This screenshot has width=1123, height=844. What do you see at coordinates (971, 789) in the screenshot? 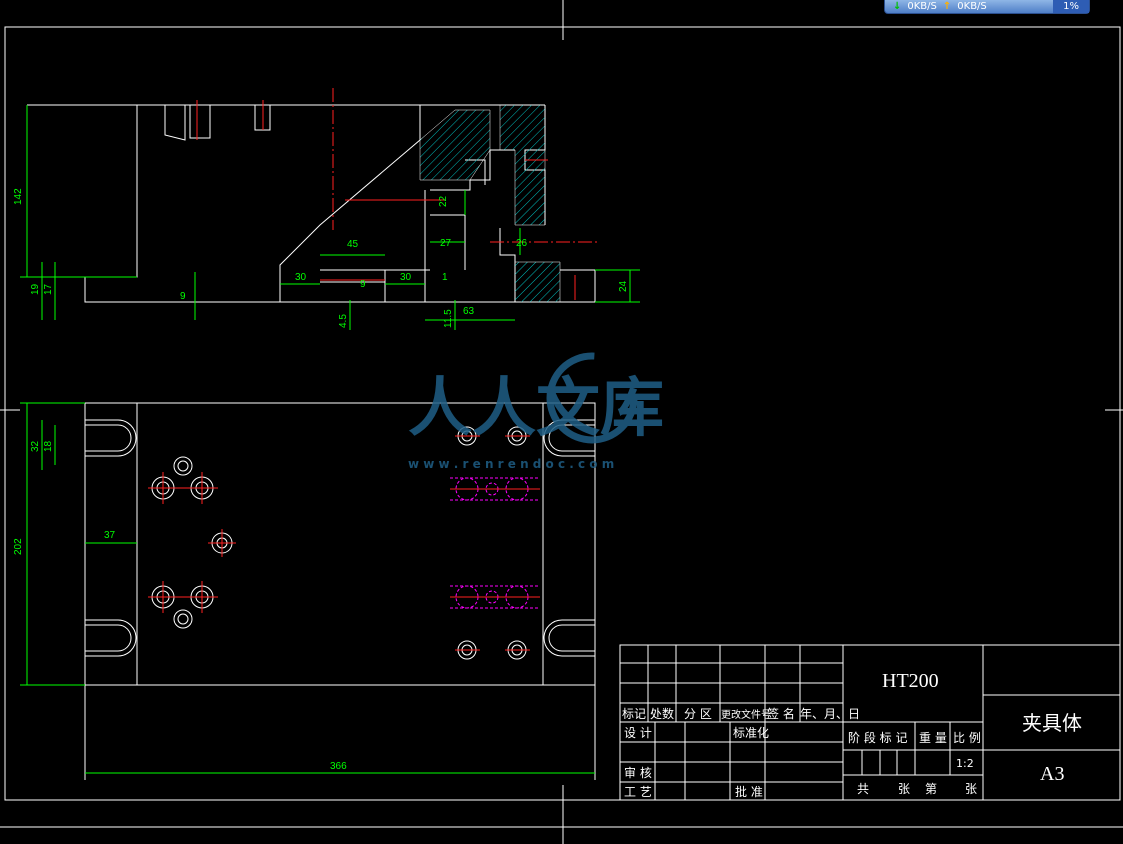
I see `sheets-label-2: 张` at bounding box center [971, 789].